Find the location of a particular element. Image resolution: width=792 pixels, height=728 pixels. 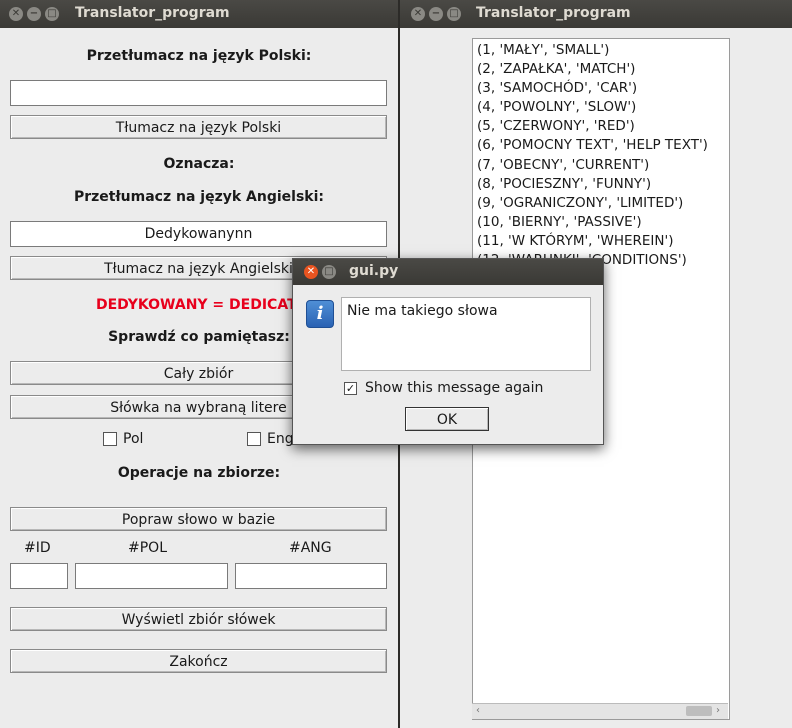

list-item: (8, 'POCIESZNY', 'FUNNY') is located at coordinates (601, 184).